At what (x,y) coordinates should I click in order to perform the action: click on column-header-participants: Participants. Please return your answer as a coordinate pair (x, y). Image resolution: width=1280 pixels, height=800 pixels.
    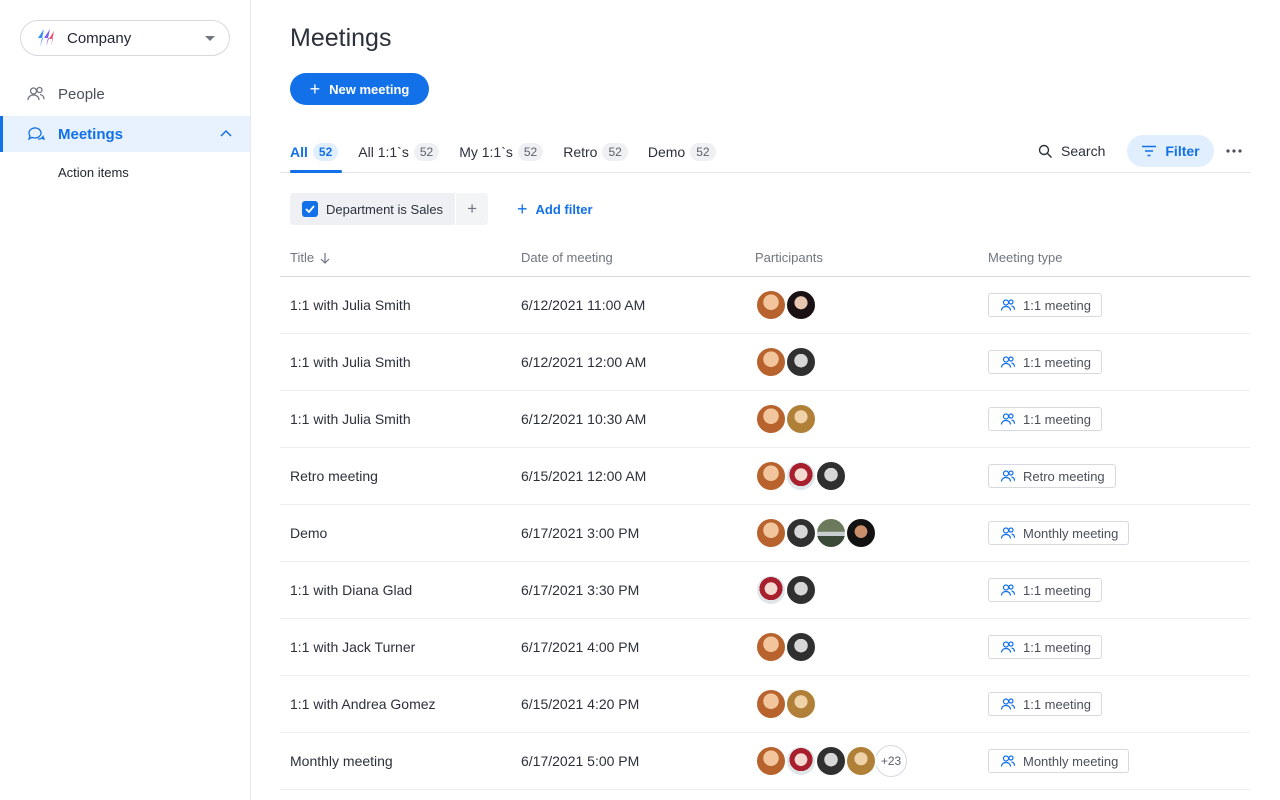
    Looking at the image, I should click on (789, 257).